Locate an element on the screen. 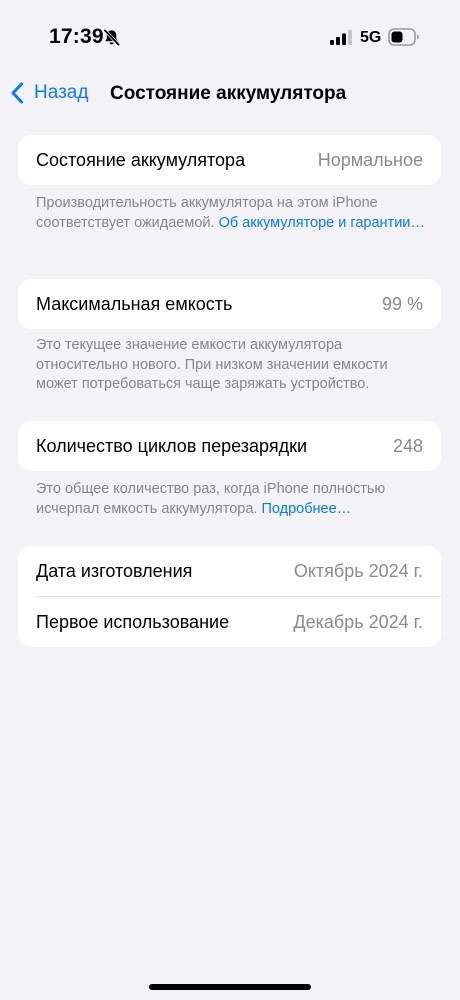  battery-health-row: Состояние аккумулятора Нормальное is located at coordinates (229, 160).